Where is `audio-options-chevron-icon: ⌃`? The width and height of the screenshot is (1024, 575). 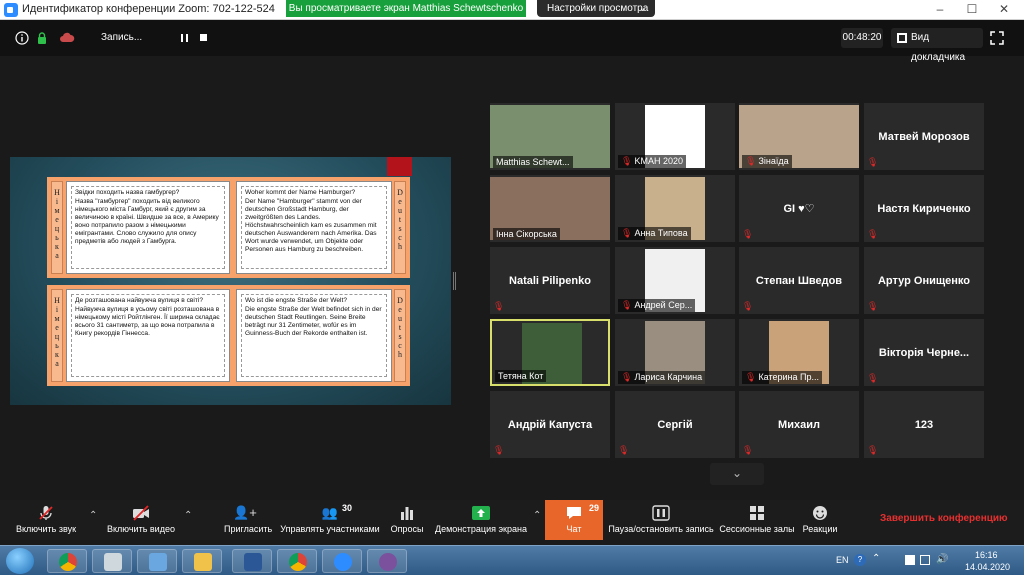 audio-options-chevron-icon: ⌃ is located at coordinates (93, 515).